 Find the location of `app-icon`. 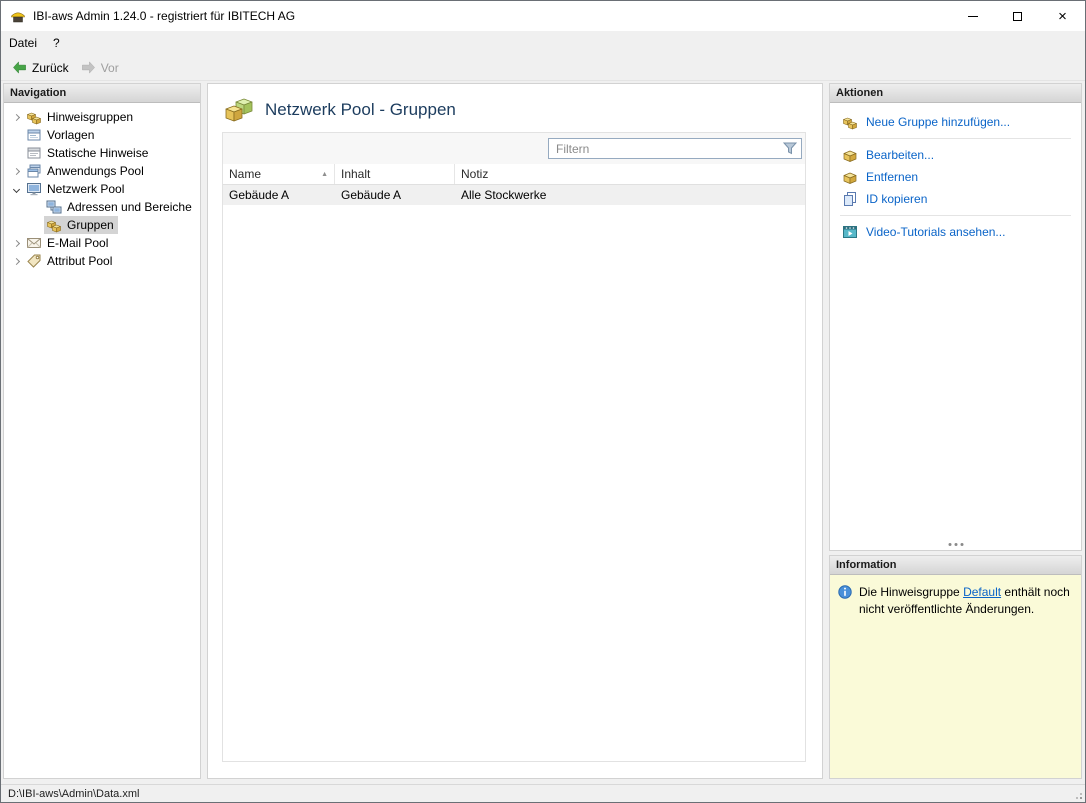

app-icon is located at coordinates (18, 17).